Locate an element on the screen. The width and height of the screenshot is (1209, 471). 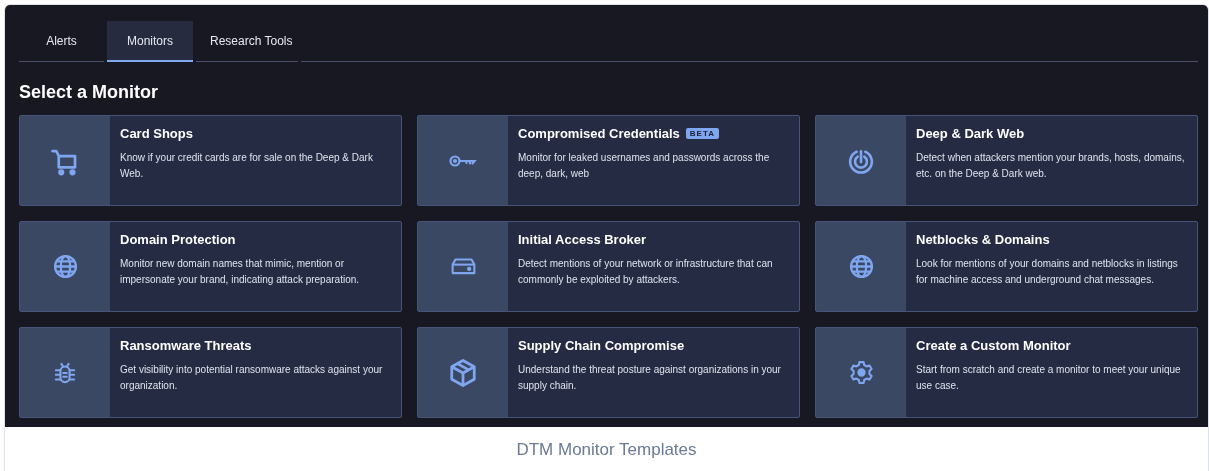
card-description: Monitor for leaked usernames and passwords across the deep, dark, web is located at coordinates (644, 166).